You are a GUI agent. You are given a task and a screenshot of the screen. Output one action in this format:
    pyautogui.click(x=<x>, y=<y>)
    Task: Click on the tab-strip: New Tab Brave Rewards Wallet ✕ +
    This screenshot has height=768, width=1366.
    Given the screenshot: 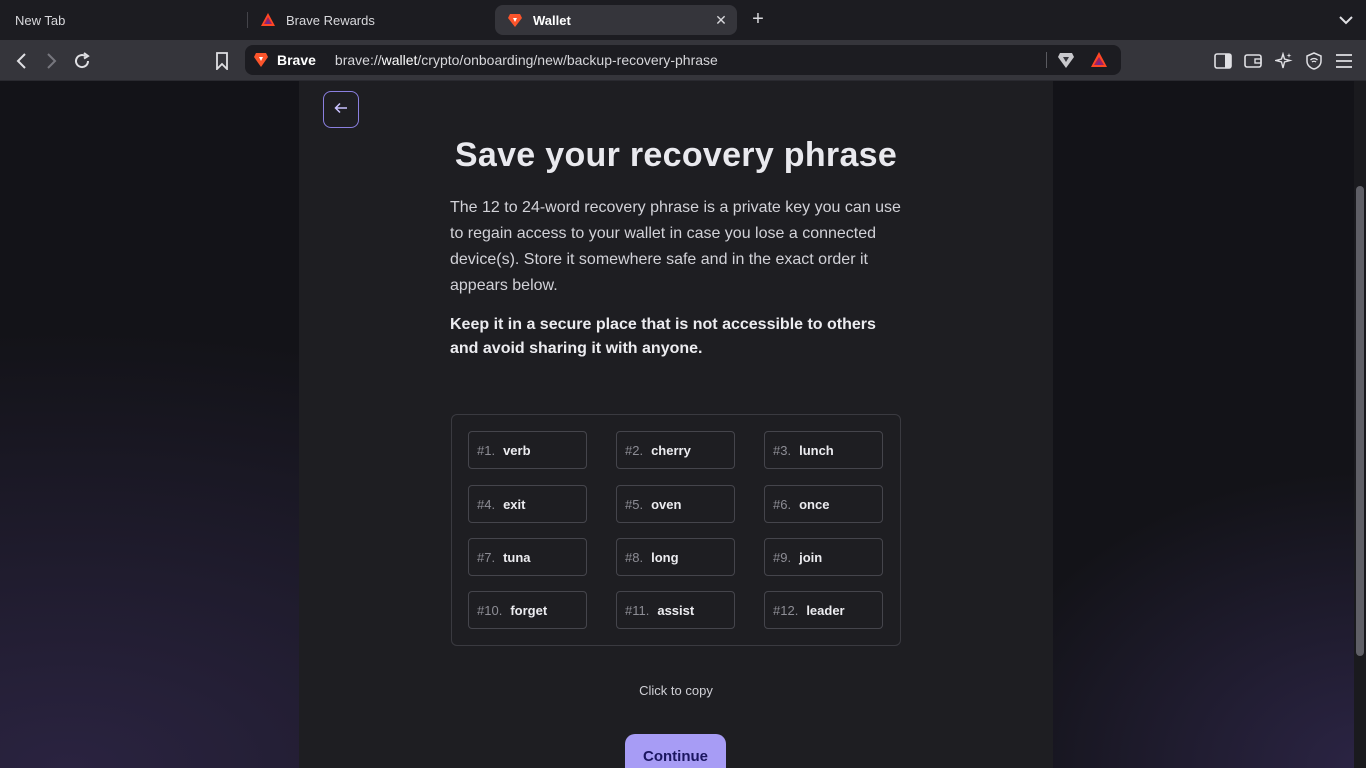 What is the action you would take?
    pyautogui.click(x=683, y=20)
    